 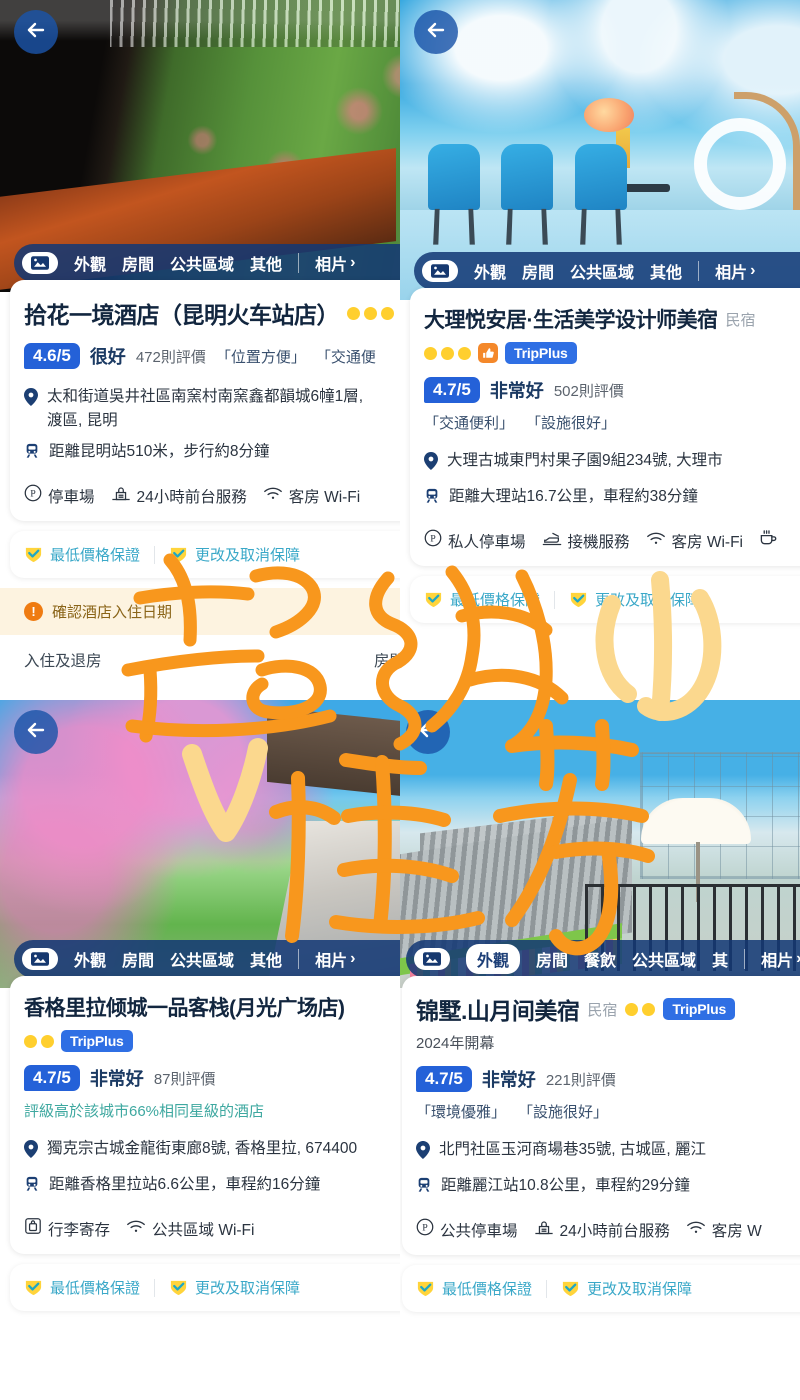 I want to click on flower-bouquet, so click(x=609, y=115).